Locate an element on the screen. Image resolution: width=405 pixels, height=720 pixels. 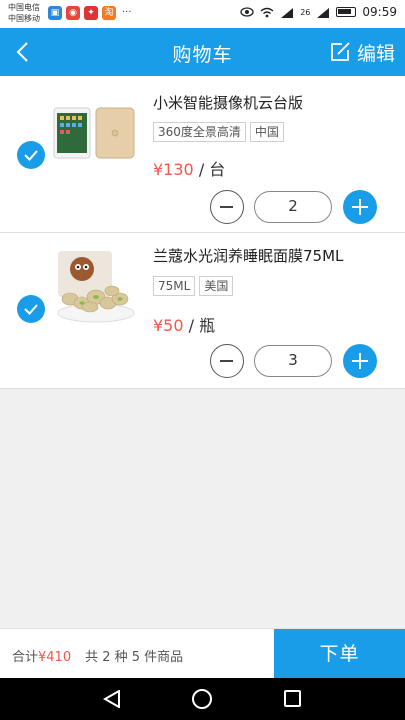
status-bar: 中国电信 中国移动 ▣ ◉ ✦ 淘 ··· 26 09:59 is located at coordinates (202, 14).